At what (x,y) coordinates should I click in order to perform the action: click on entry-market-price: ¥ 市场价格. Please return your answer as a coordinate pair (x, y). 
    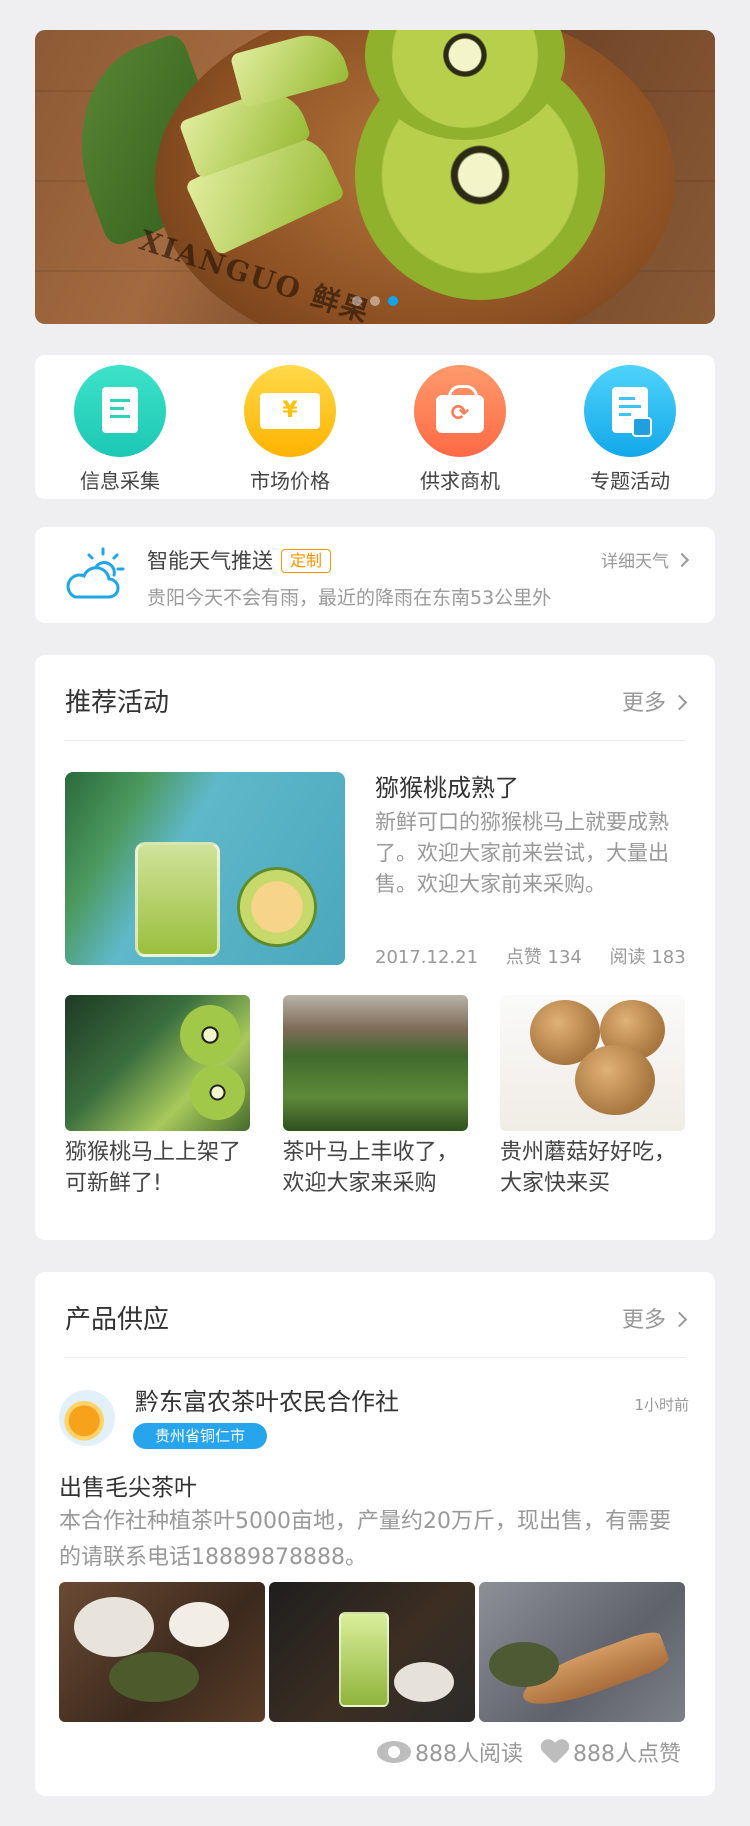
    Looking at the image, I should click on (290, 429).